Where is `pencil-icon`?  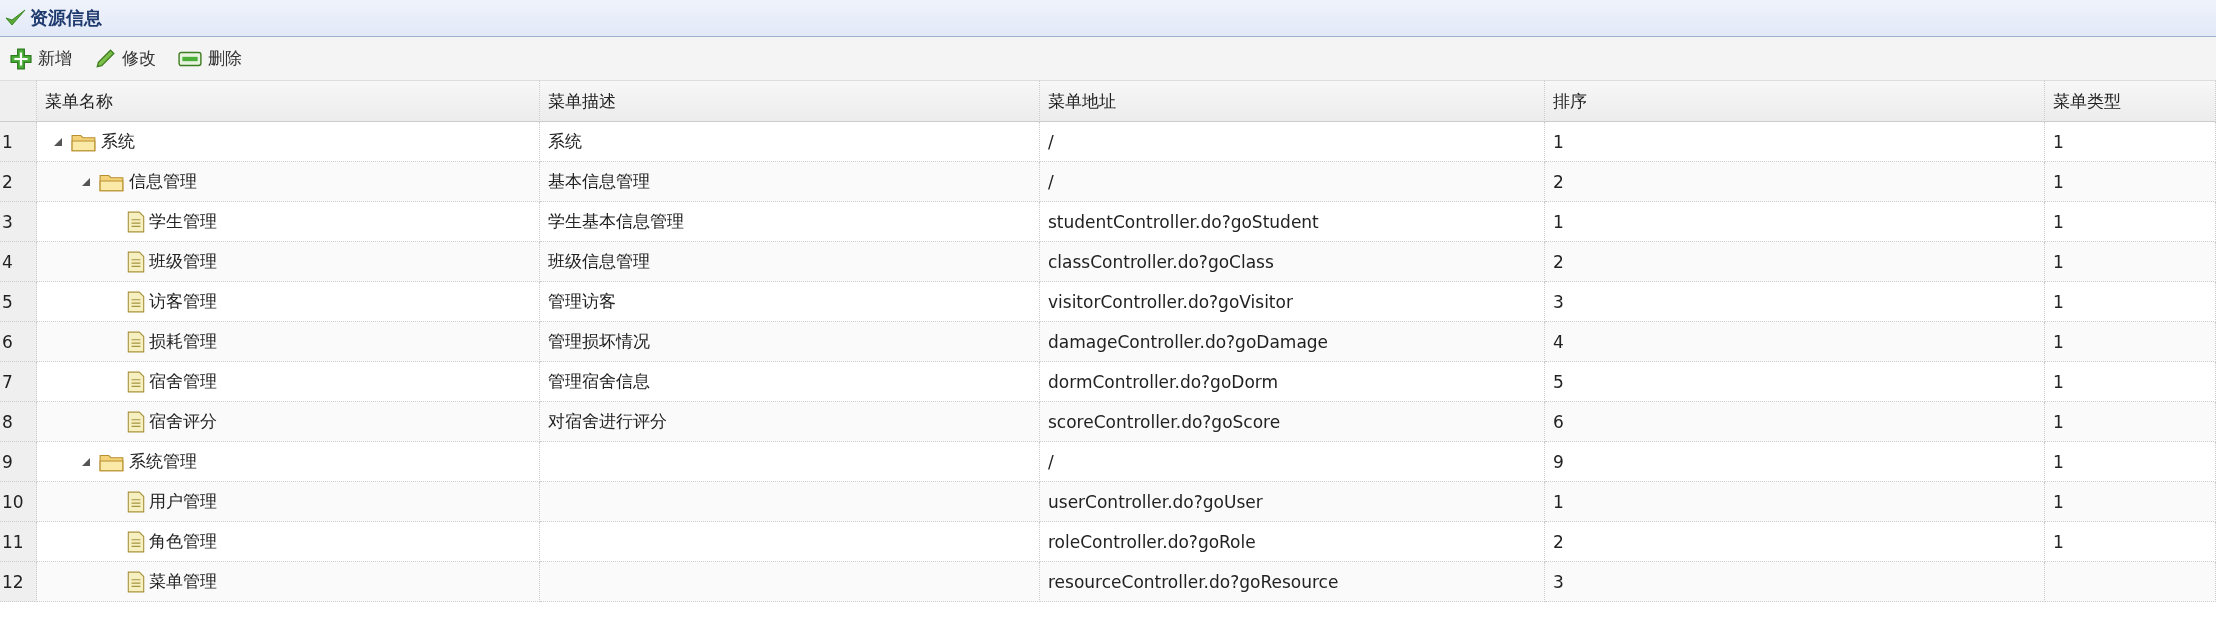
pencil-icon is located at coordinates (105, 58).